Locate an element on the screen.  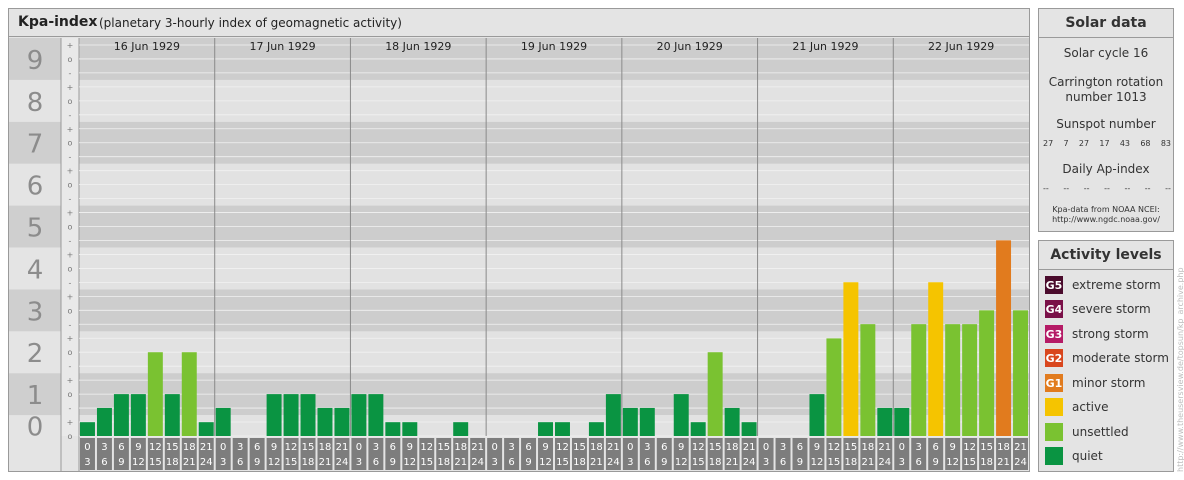
legend-minor-storm: G1 minor storm is located at coordinates (1095, 383).